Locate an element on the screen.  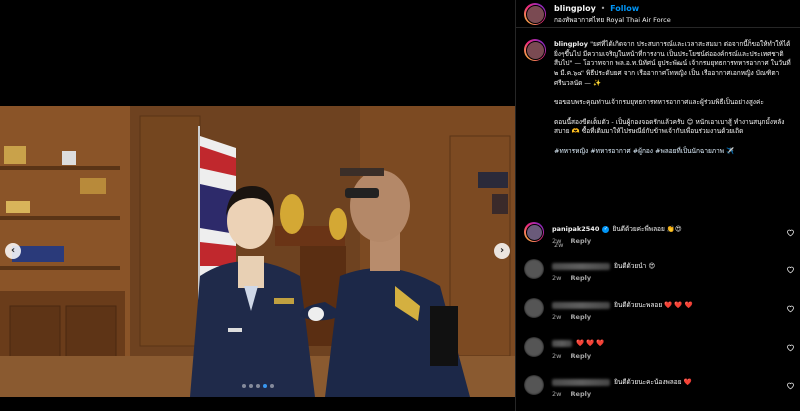
avatar is located at coordinates (535, 14).